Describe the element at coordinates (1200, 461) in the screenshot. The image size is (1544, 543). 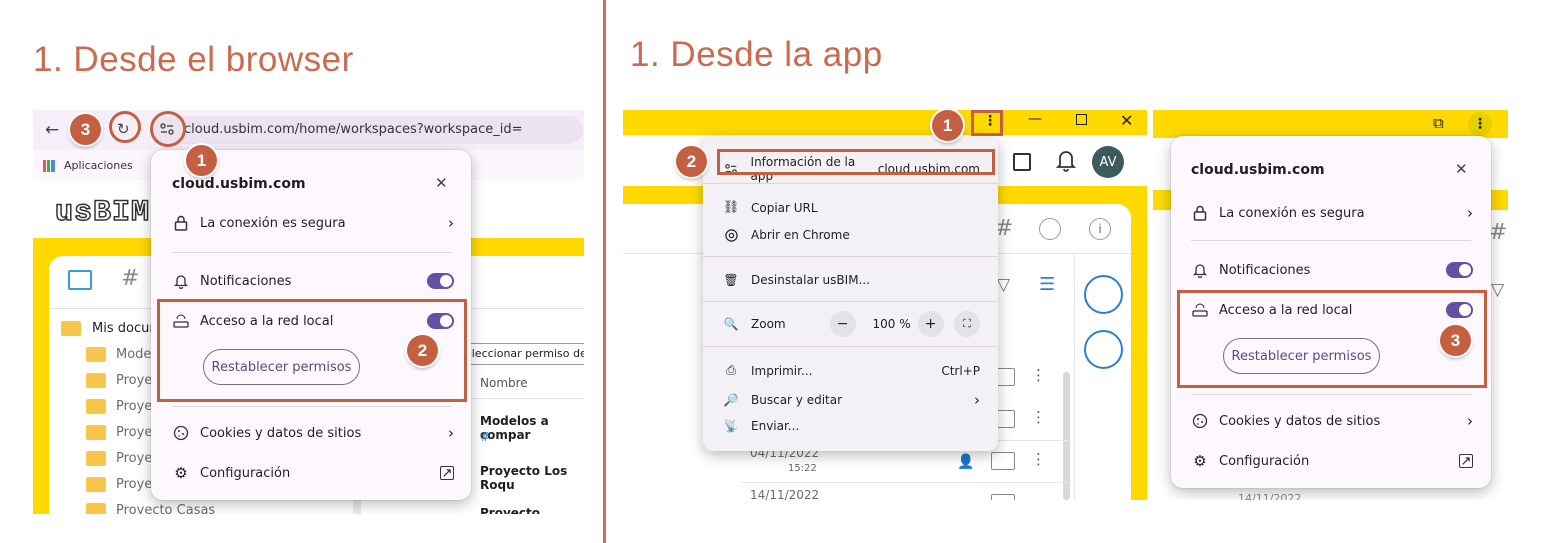
I see `gear-icon: ⚙` at that location.